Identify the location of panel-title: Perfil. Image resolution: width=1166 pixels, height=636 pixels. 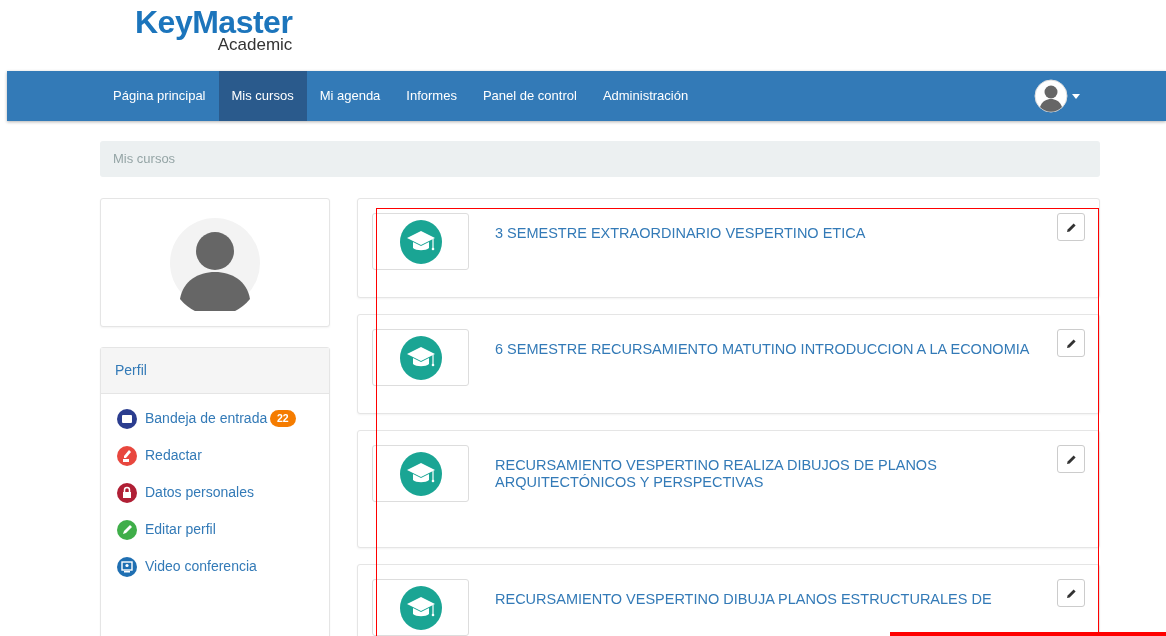
(215, 371).